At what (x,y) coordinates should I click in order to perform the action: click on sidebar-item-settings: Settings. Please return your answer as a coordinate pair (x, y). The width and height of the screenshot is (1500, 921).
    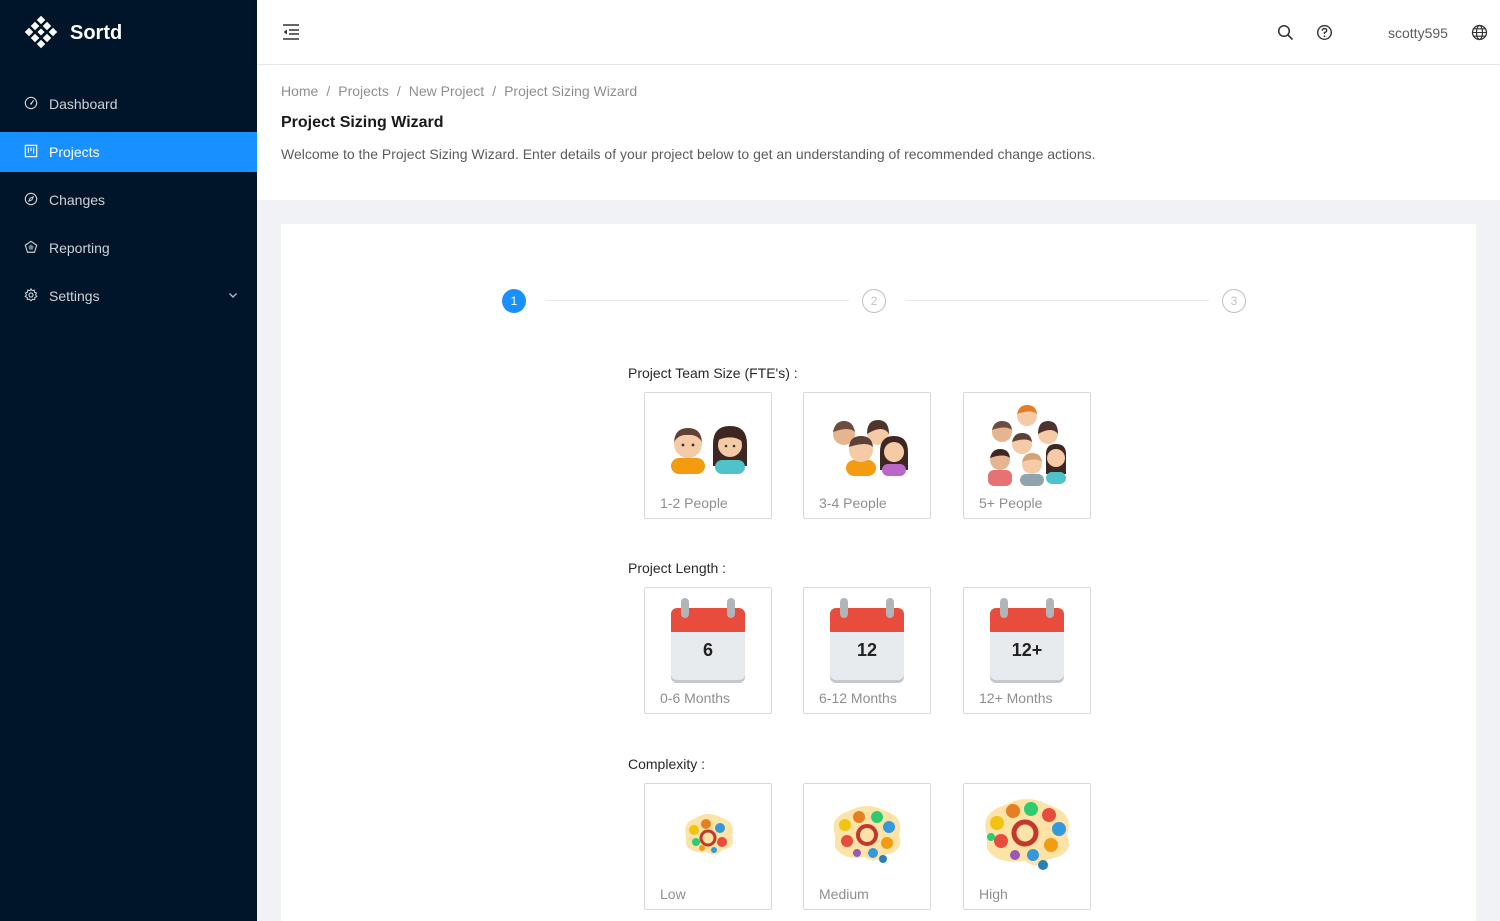
    Looking at the image, I should click on (128, 296).